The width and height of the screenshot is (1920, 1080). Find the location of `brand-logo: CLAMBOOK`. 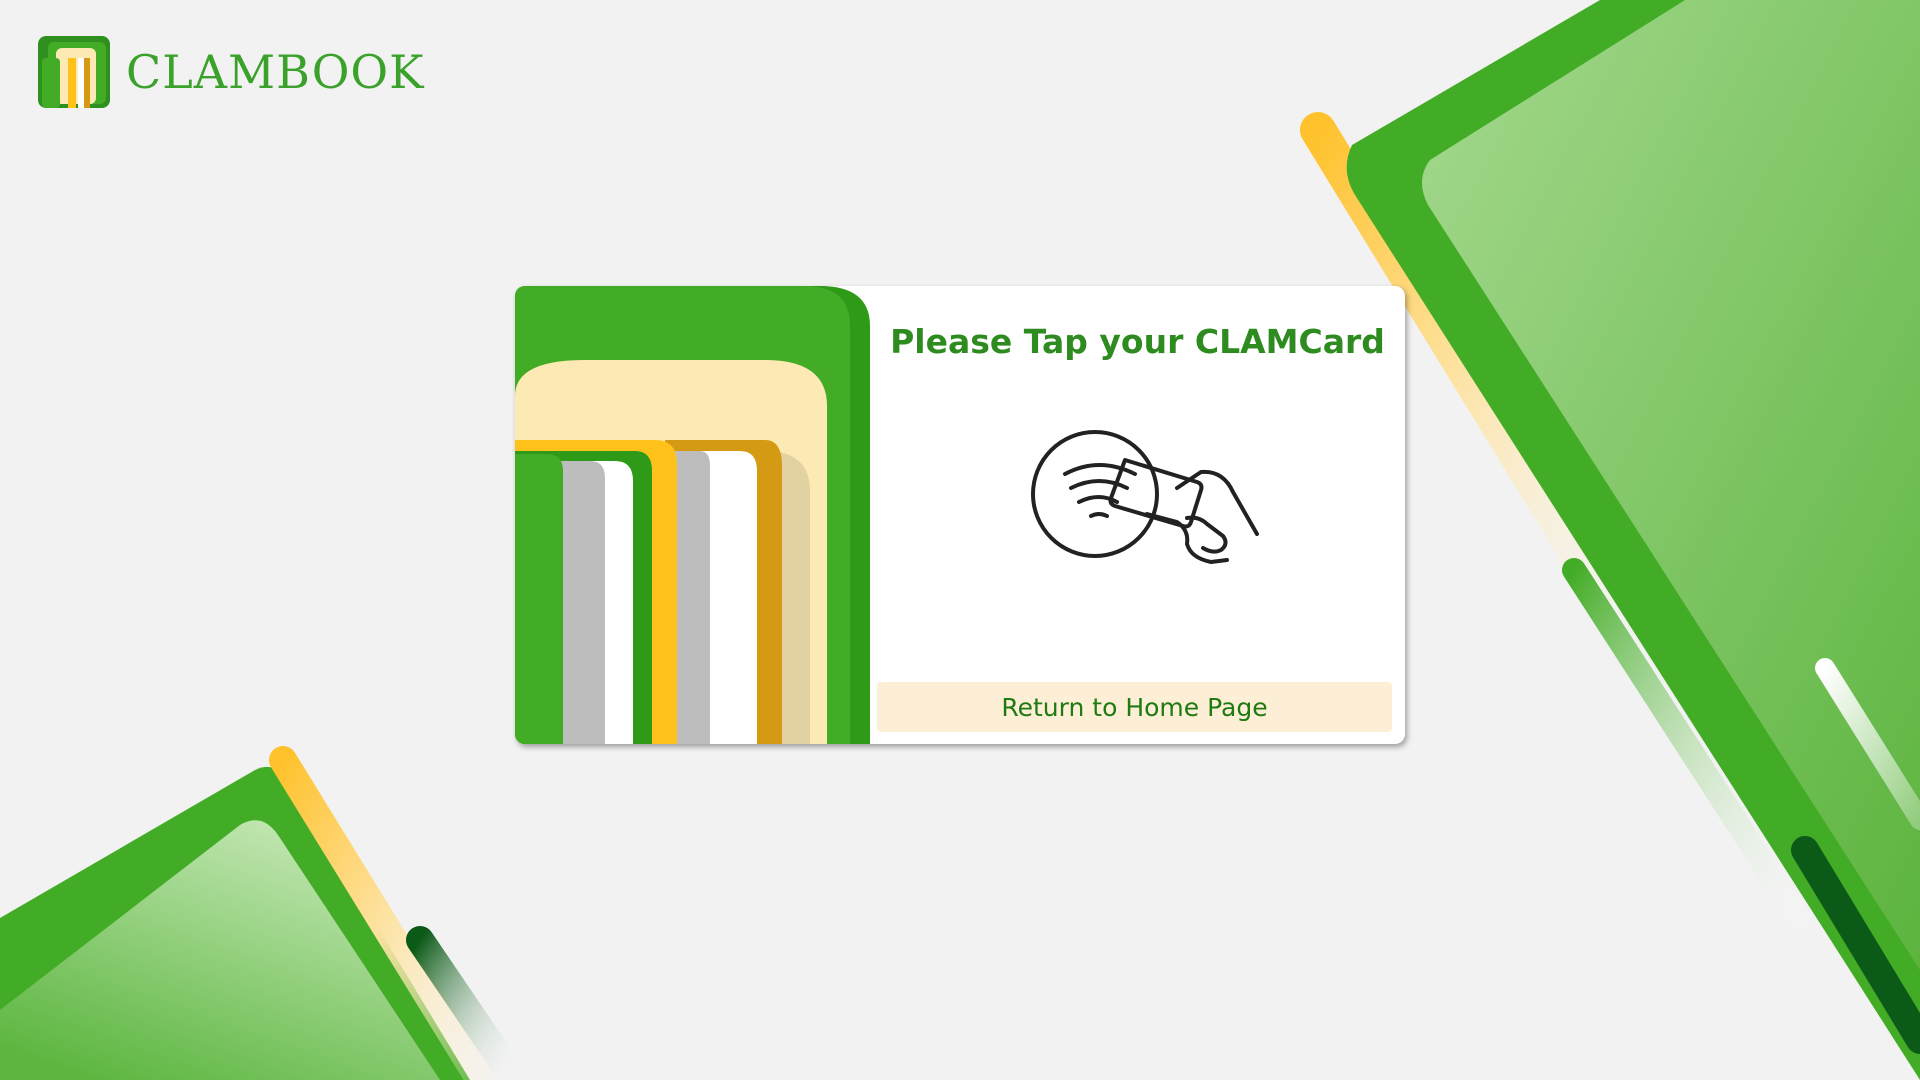

brand-logo: CLAMBOOK is located at coordinates (231, 72).